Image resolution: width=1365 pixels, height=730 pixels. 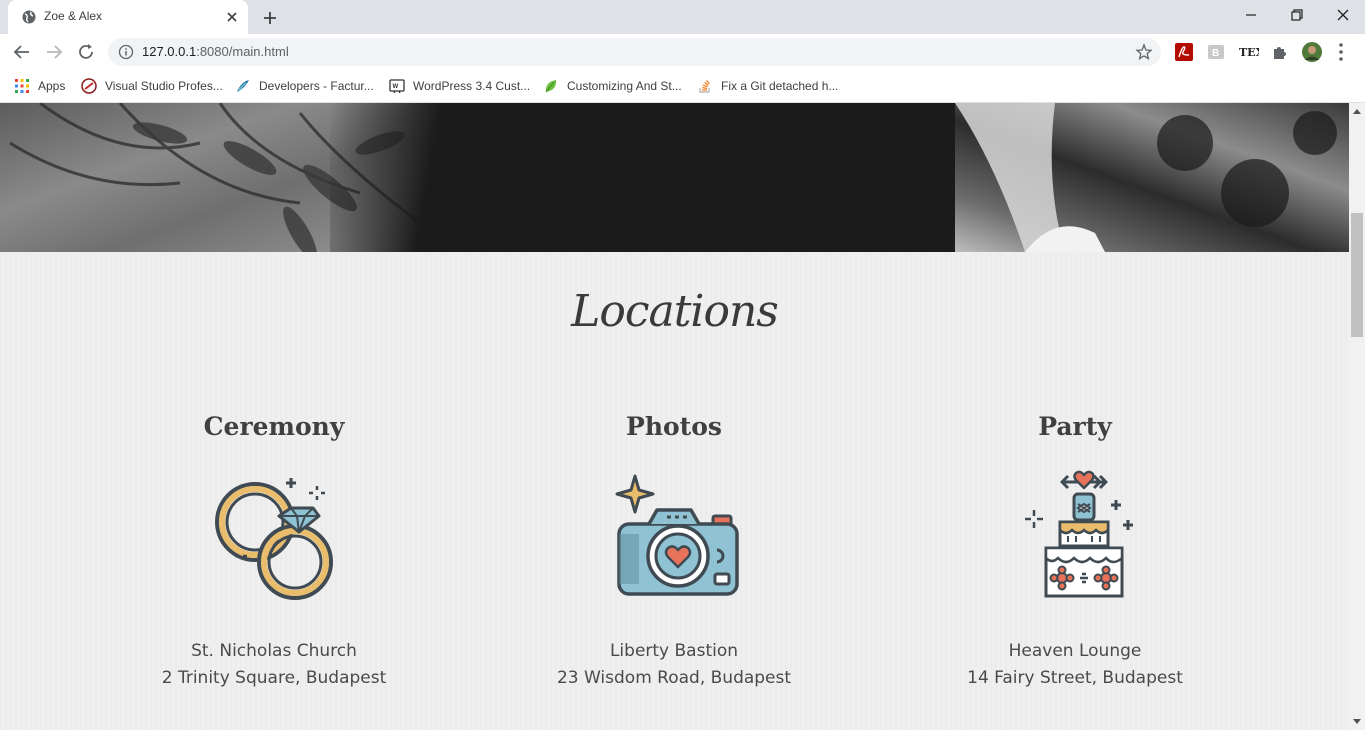 What do you see at coordinates (1075, 426) in the screenshot?
I see `location-title: Party` at bounding box center [1075, 426].